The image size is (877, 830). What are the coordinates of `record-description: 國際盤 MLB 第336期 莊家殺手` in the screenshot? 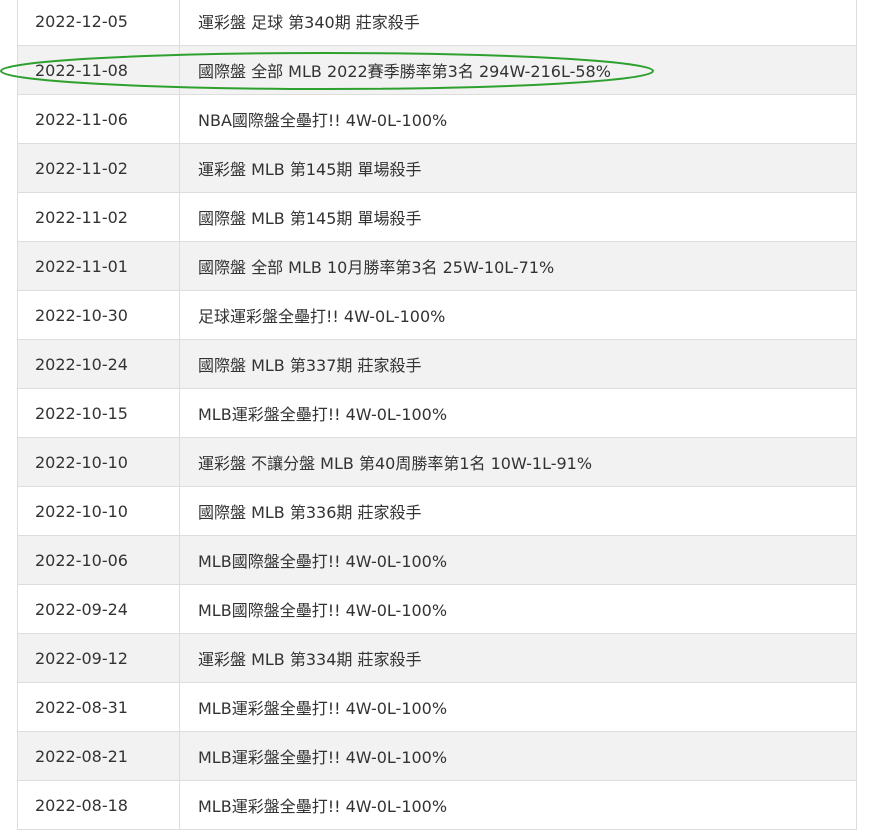 It's located at (518, 511).